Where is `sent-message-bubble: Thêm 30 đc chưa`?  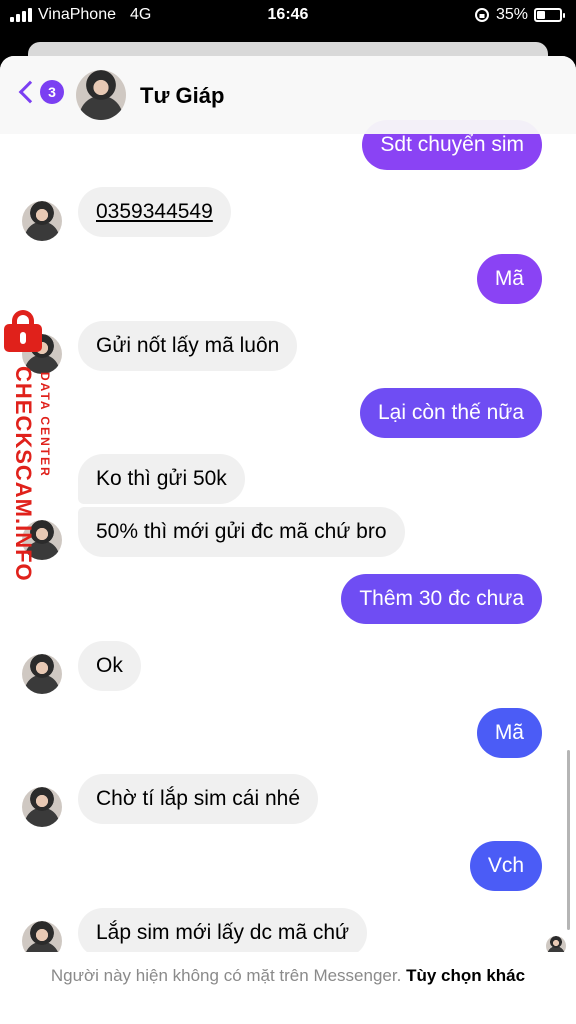 sent-message-bubble: Thêm 30 đc chưa is located at coordinates (441, 599).